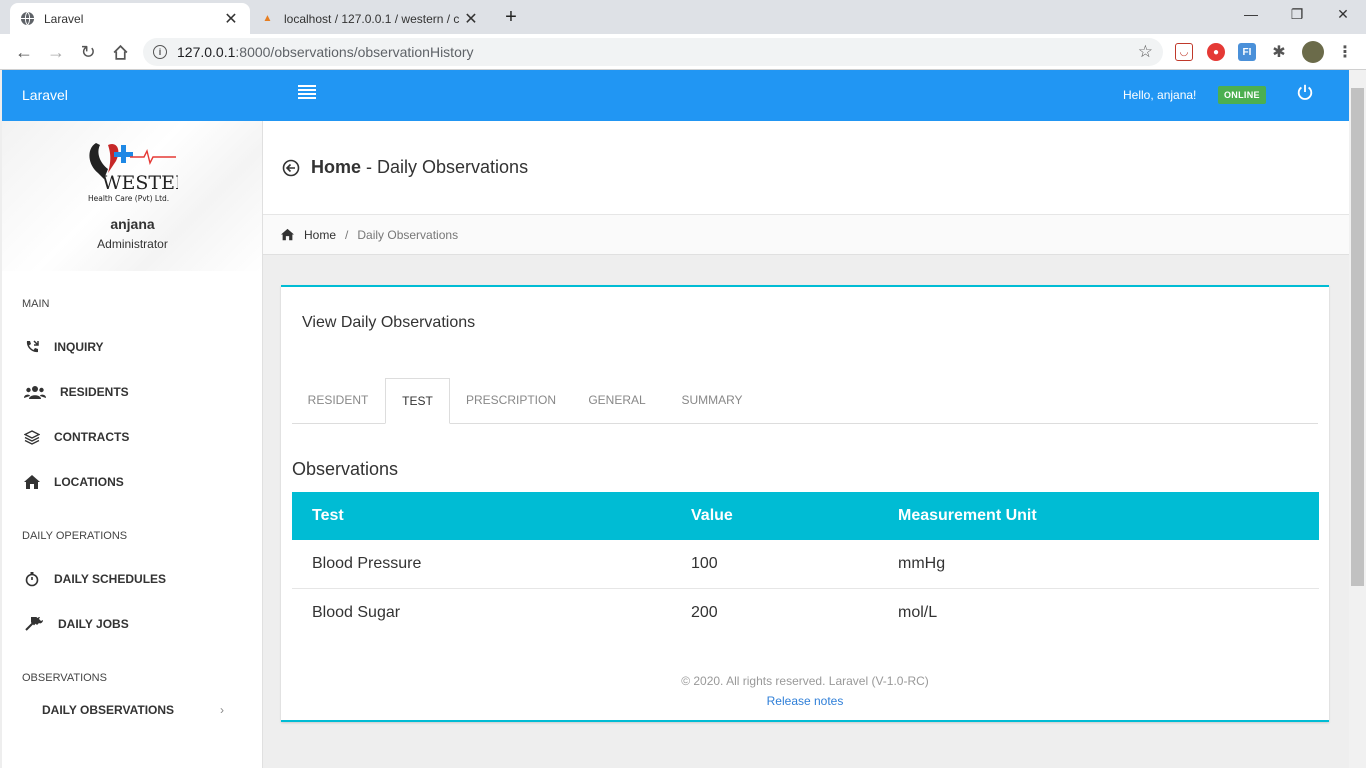  What do you see at coordinates (1184, 52) in the screenshot?
I see `pocket-extension-icon: ◡` at bounding box center [1184, 52].